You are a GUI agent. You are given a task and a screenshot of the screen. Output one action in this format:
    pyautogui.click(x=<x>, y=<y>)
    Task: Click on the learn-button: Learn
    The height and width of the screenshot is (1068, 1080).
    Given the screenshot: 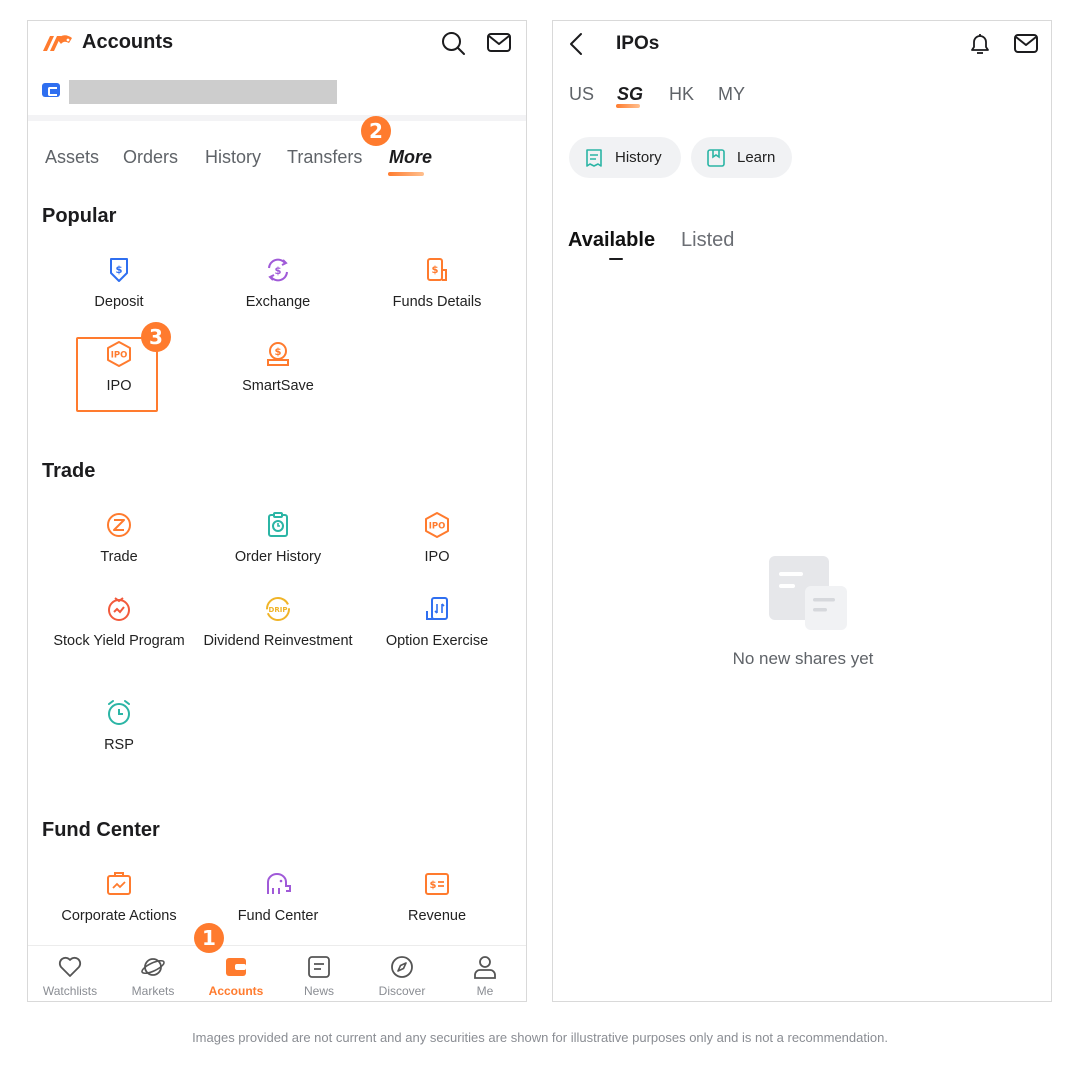 What is the action you would take?
    pyautogui.click(x=741, y=157)
    